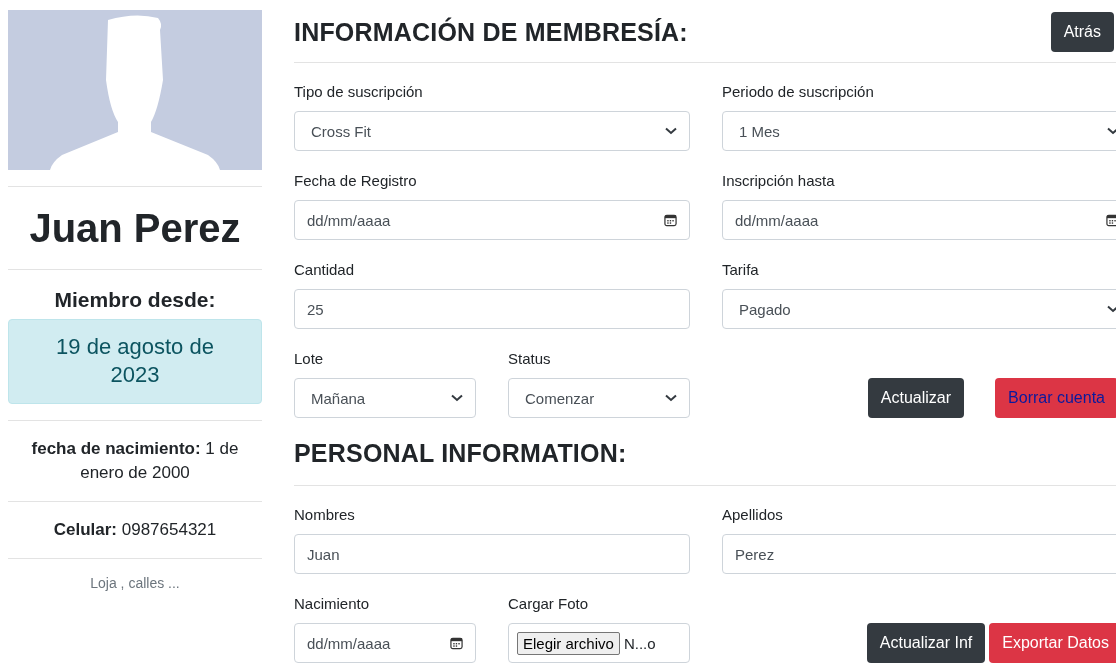 Image resolution: width=1116 pixels, height=664 pixels. What do you see at coordinates (309, 359) in the screenshot?
I see `field-label: Lote` at bounding box center [309, 359].